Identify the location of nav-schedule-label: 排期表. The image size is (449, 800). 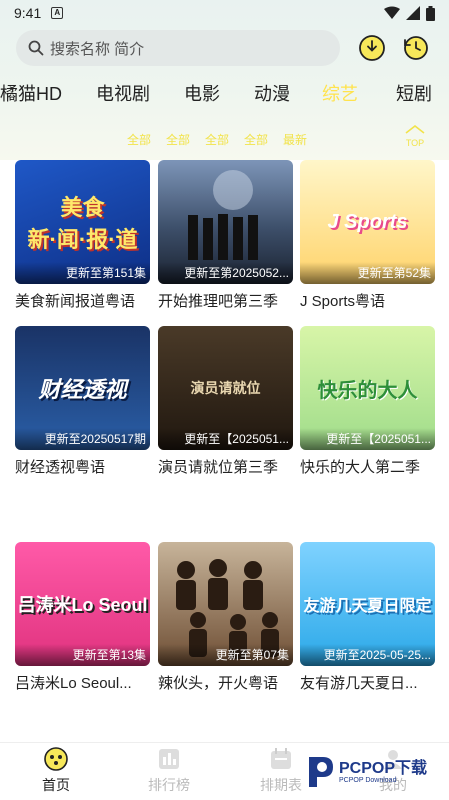
(281, 785).